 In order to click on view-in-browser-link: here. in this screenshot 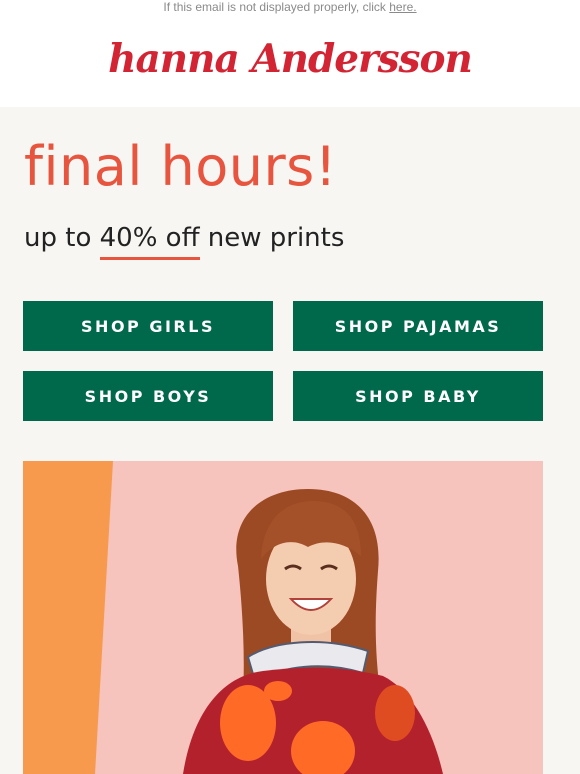, I will do `click(402, 7)`.